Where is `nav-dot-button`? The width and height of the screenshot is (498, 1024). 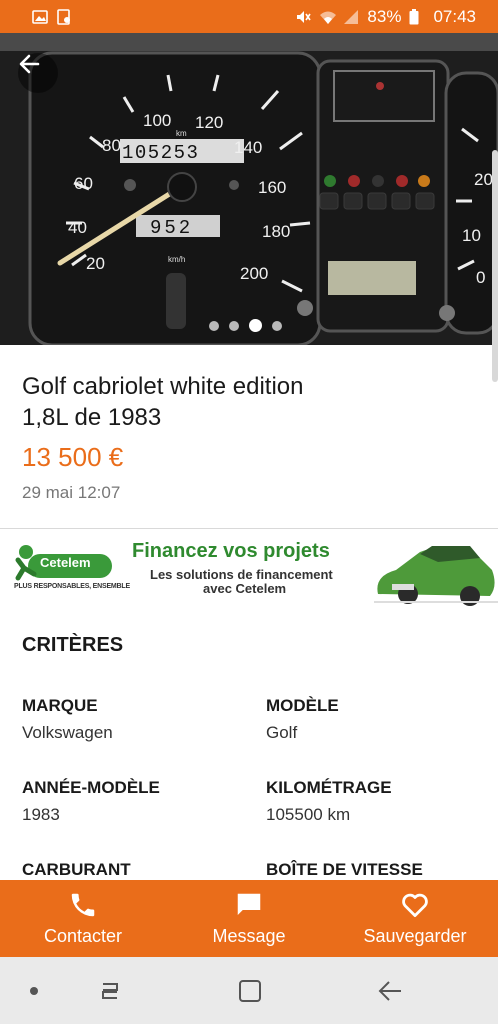
nav-dot-button is located at coordinates (34, 991).